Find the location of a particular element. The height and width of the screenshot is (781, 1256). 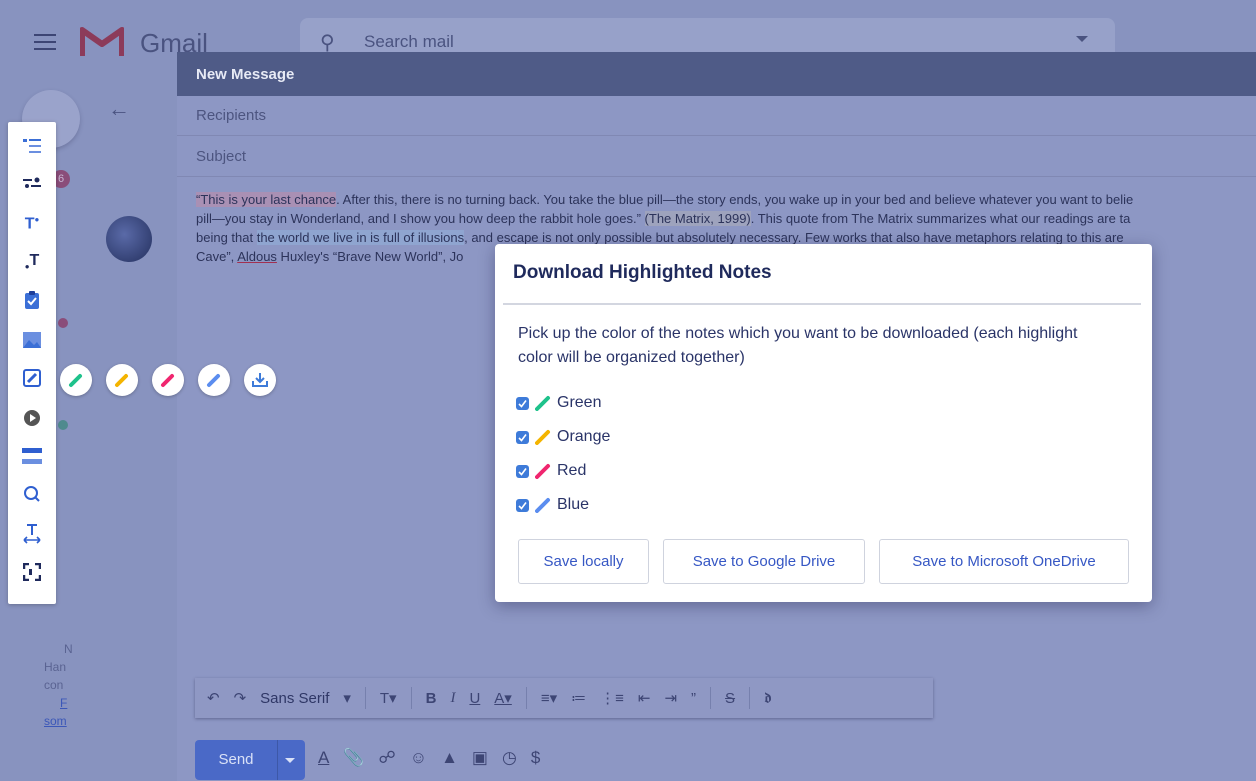

color-label: Blue is located at coordinates (573, 504).